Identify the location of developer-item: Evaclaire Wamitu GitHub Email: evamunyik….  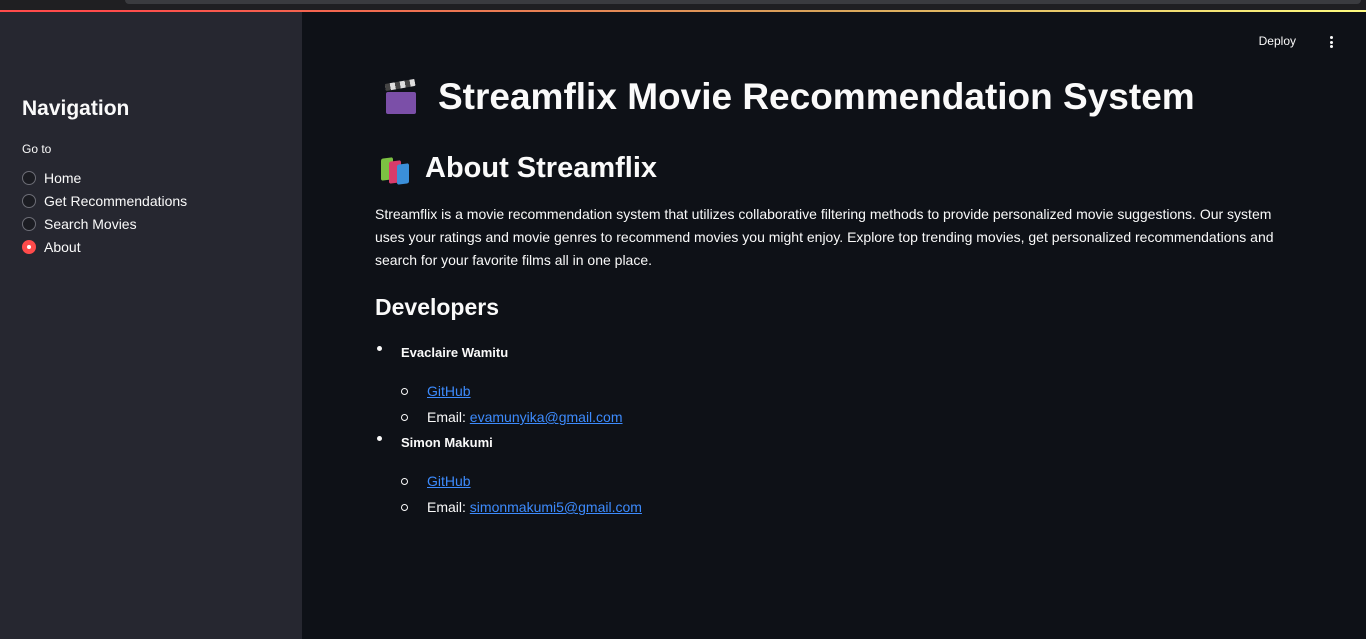
(725, 385).